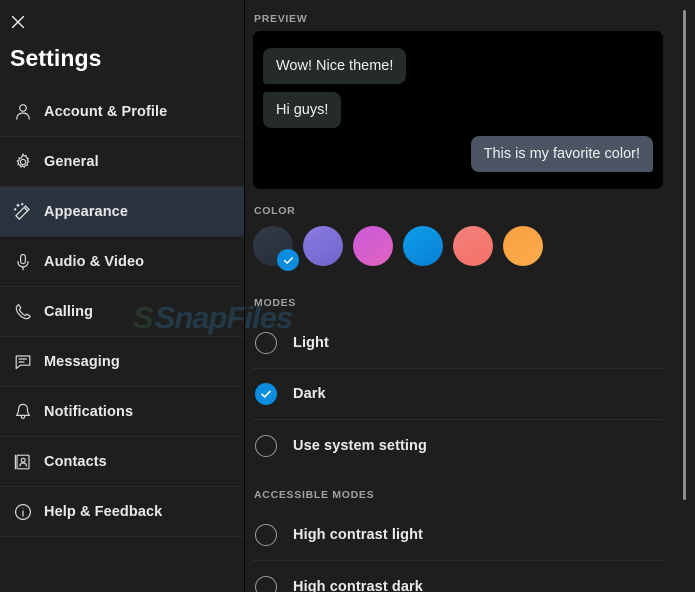  I want to click on chat-bubble-icon, so click(23, 362).